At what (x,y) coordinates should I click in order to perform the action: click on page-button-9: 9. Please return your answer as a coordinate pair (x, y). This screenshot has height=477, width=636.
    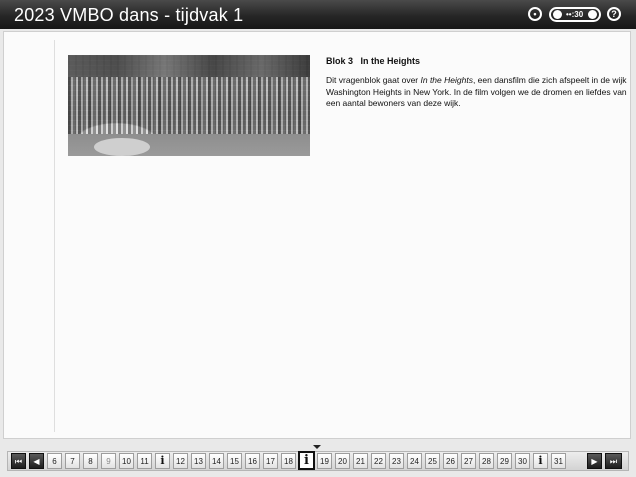
    Looking at the image, I should click on (108, 461).